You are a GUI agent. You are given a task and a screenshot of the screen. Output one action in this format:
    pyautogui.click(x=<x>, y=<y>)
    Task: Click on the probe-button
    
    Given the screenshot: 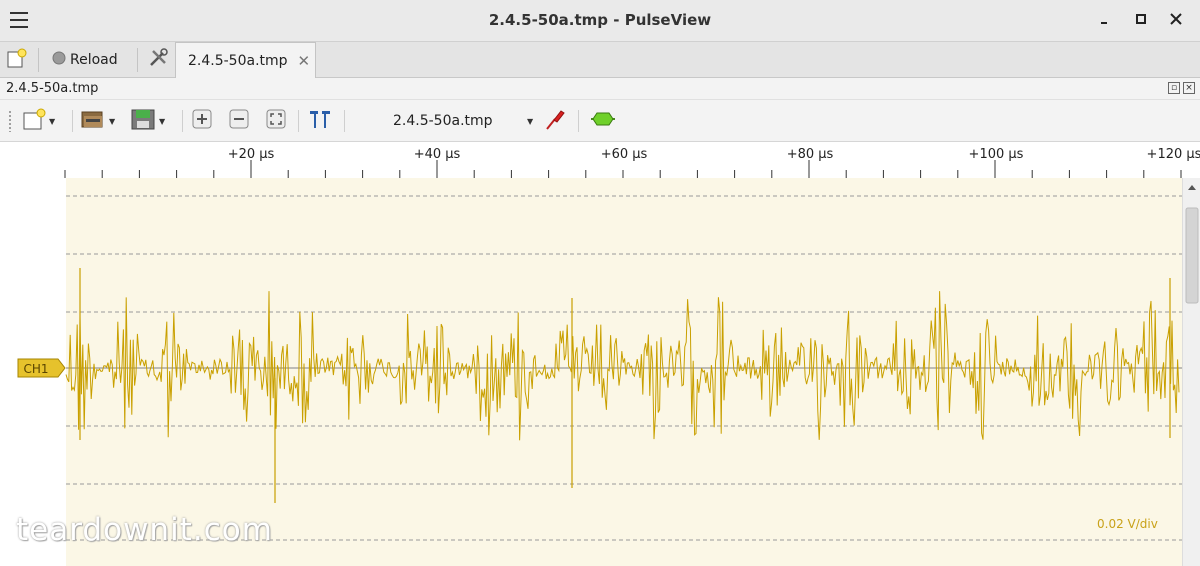 What is the action you would take?
    pyautogui.click(x=555, y=121)
    